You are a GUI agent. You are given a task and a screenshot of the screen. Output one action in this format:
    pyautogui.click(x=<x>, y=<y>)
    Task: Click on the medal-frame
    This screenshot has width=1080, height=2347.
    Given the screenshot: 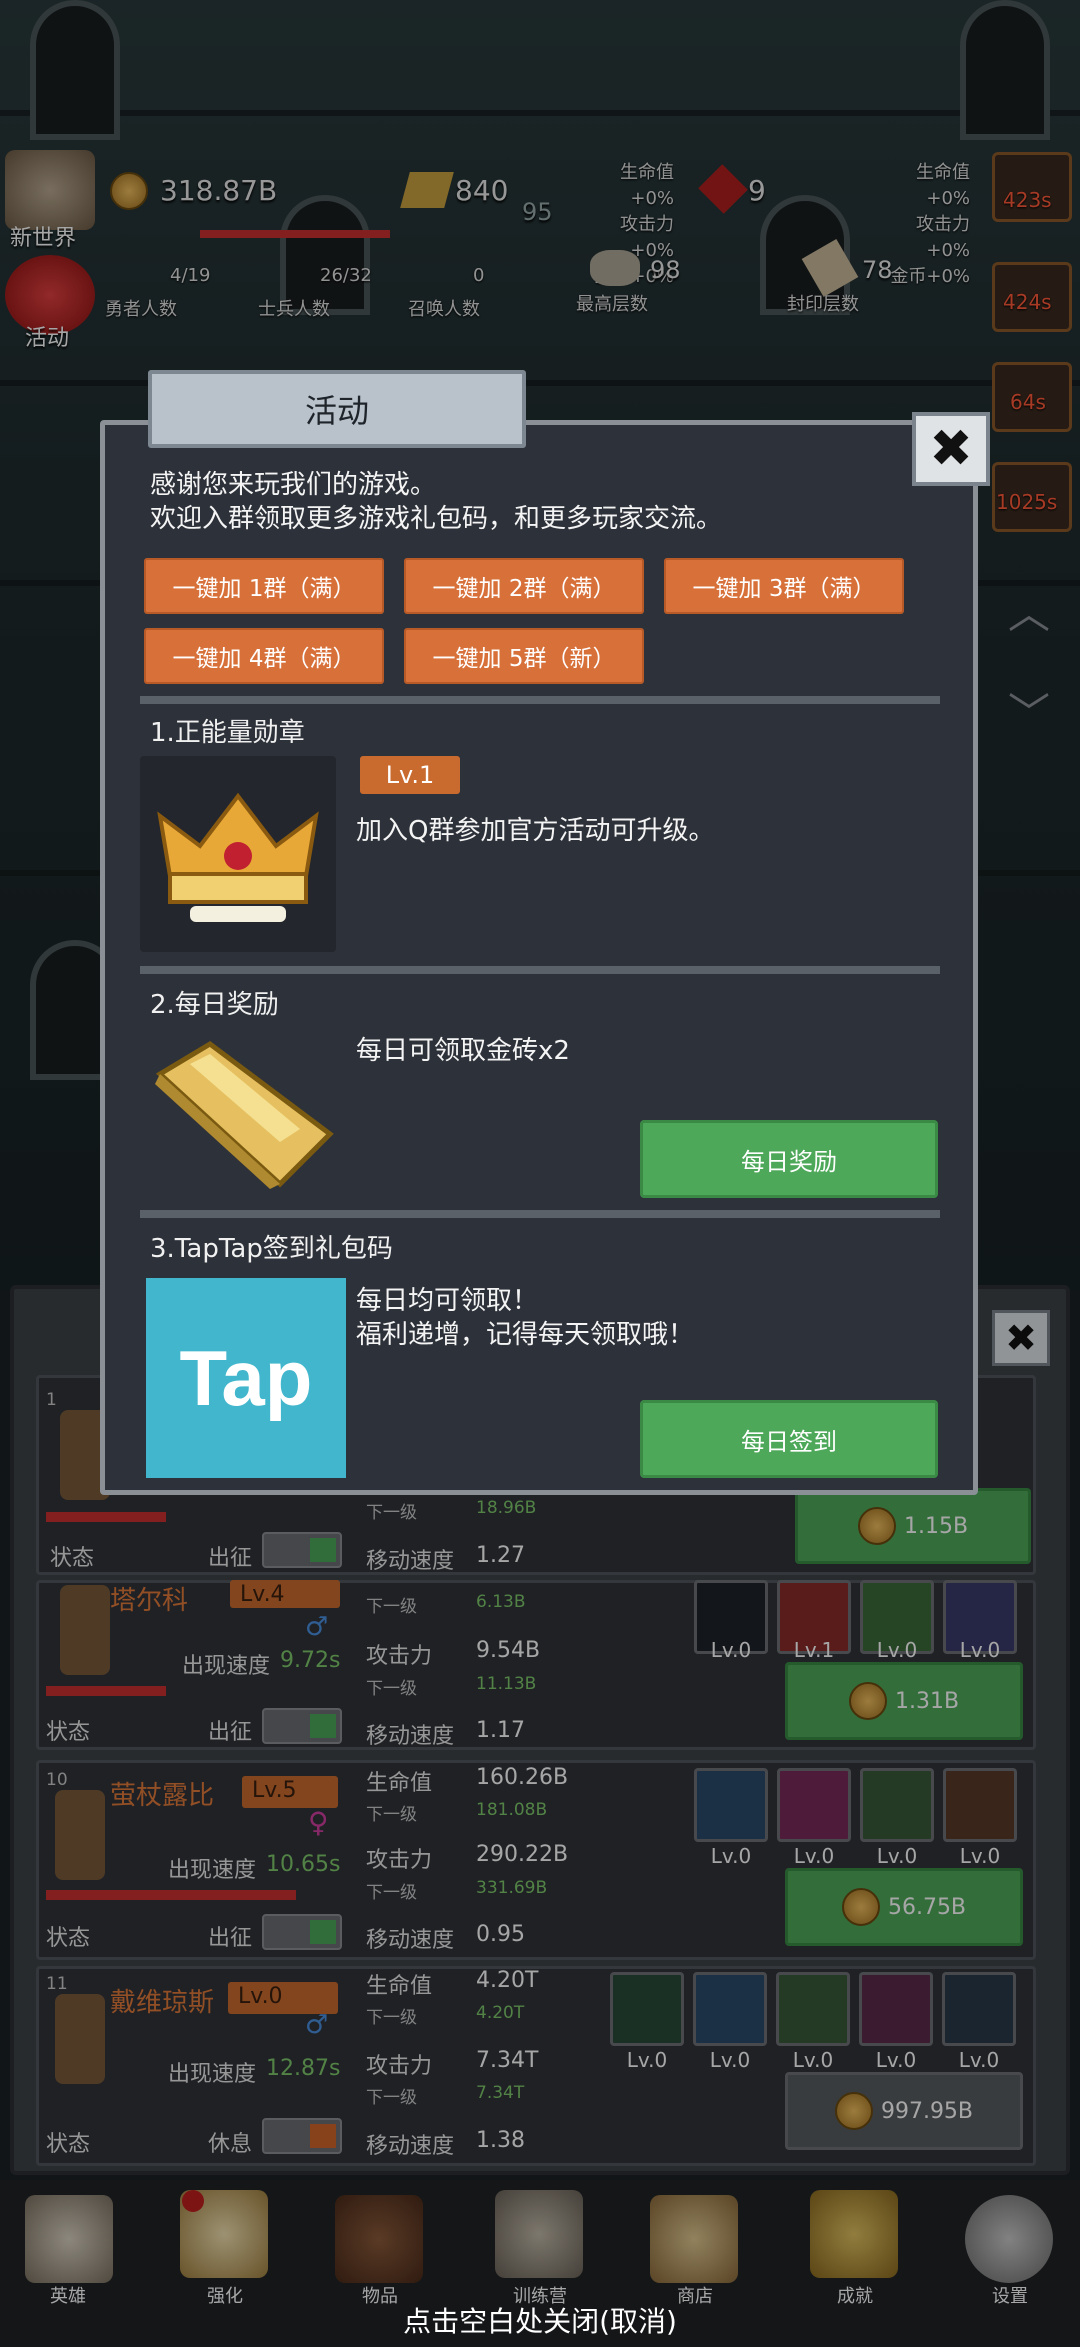 What is the action you would take?
    pyautogui.click(x=238, y=854)
    